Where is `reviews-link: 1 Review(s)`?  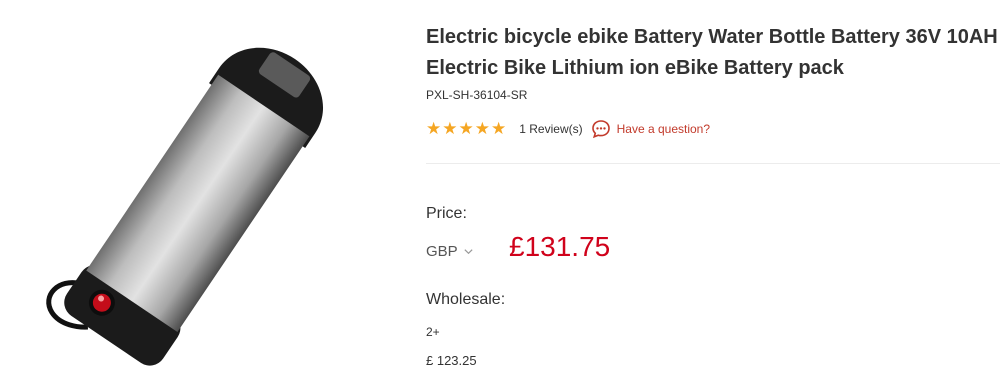 reviews-link: 1 Review(s) is located at coordinates (550, 129).